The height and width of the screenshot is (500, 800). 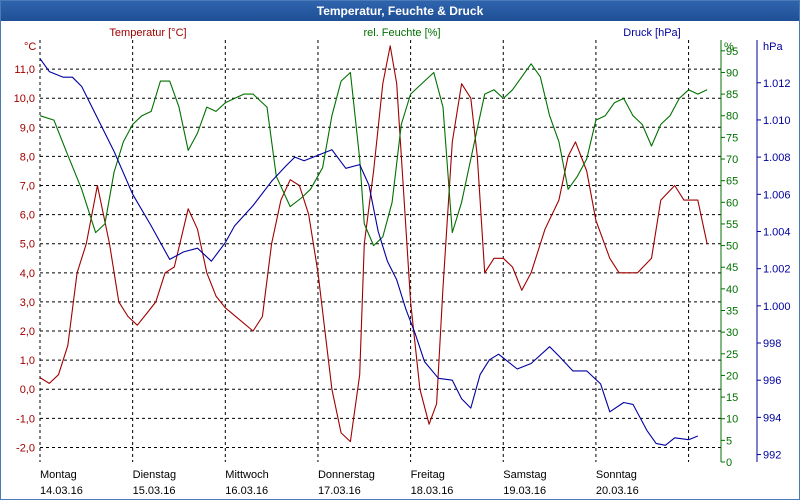 What do you see at coordinates (25, 448) in the screenshot?
I see `temp-tick-label: -2,0` at bounding box center [25, 448].